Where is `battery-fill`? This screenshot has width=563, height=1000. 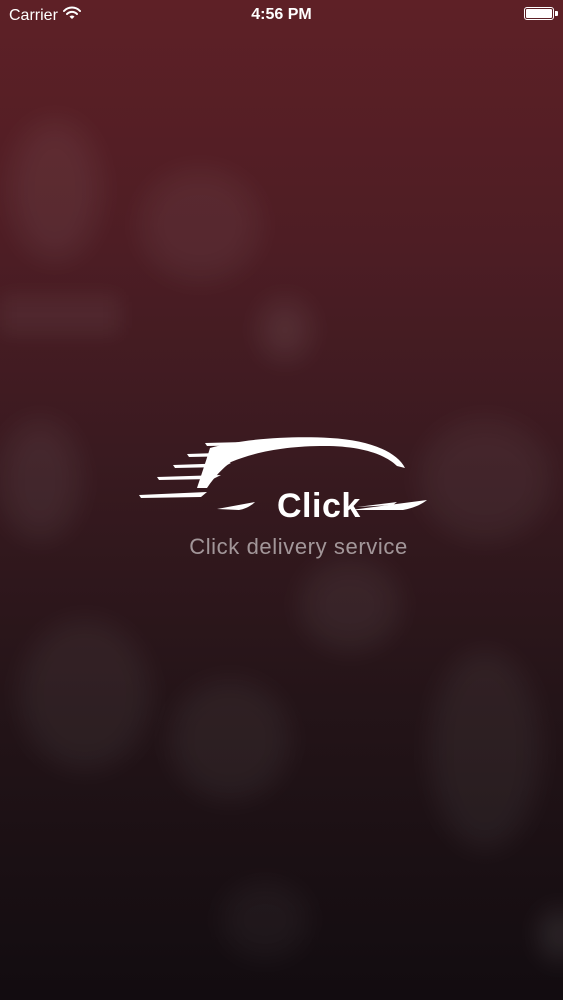 battery-fill is located at coordinates (539, 13).